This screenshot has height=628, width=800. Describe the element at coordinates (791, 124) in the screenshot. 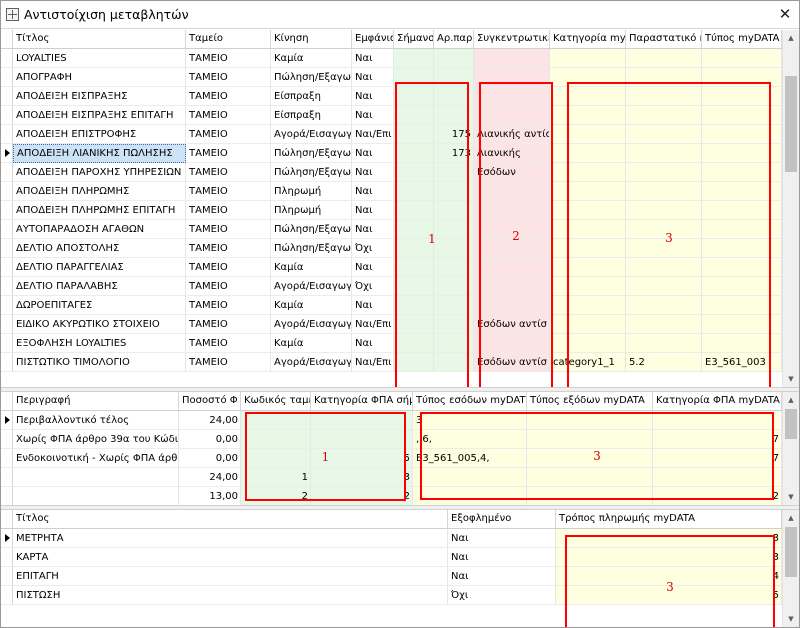

I see `scroll-thumb` at that location.